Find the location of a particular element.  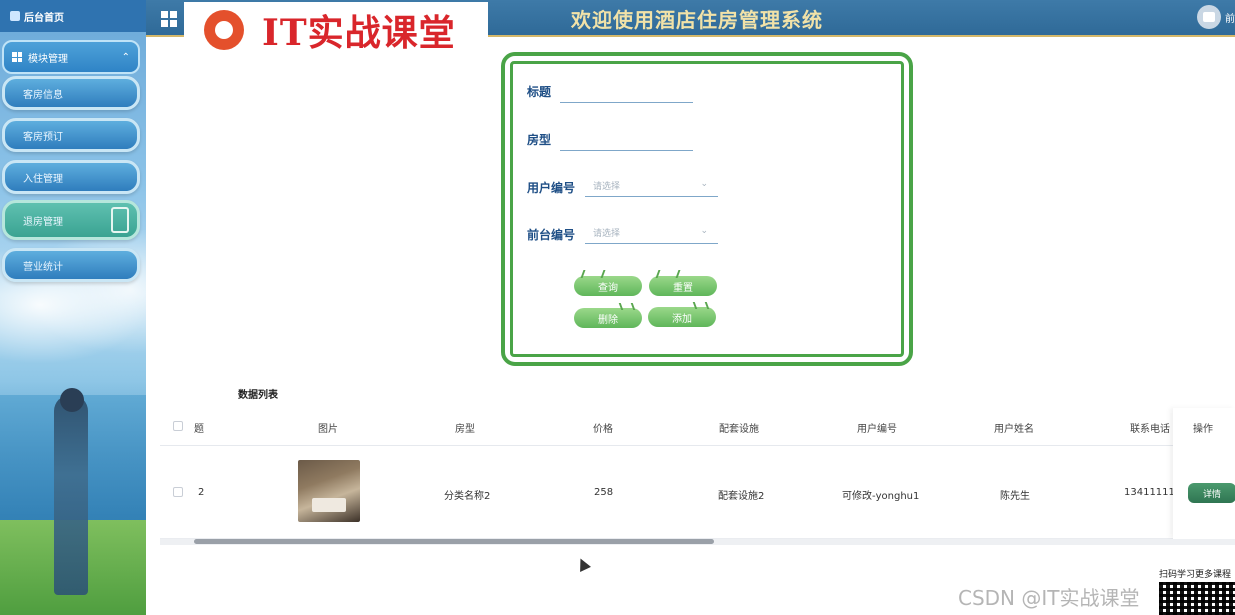

logo-banner: IT实战课堂 is located at coordinates (336, 29).